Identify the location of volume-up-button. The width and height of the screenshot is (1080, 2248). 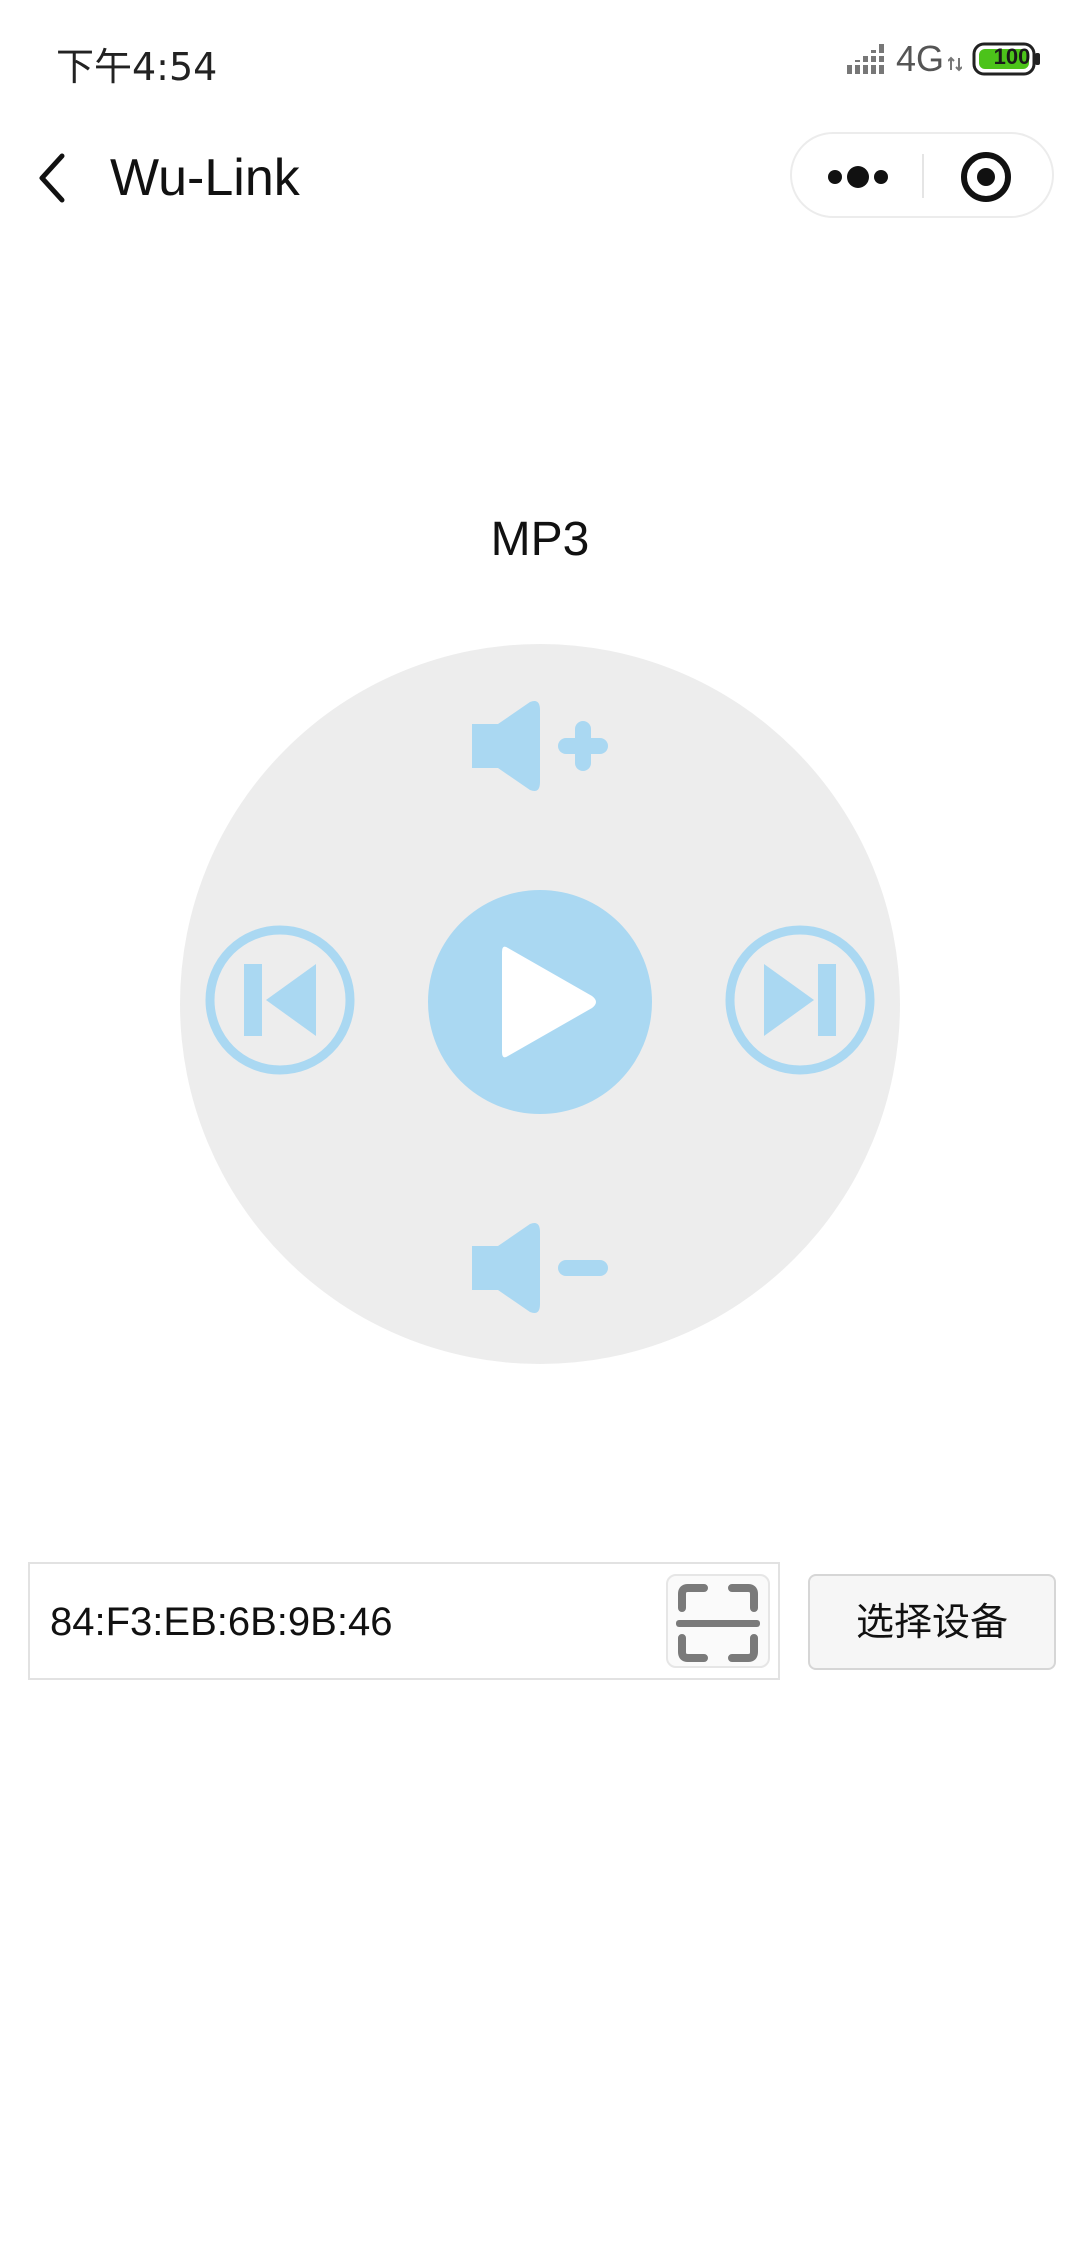
(540, 746).